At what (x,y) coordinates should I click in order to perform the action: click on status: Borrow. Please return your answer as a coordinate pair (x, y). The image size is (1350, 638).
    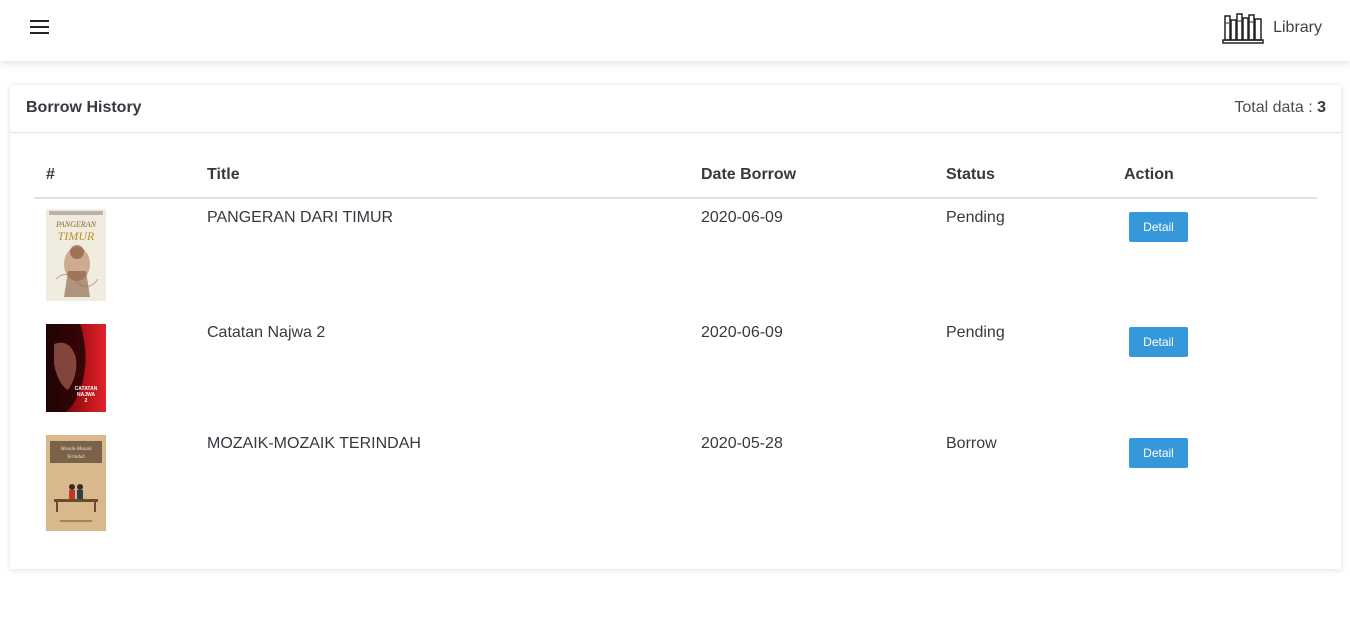
    Looking at the image, I should click on (971, 443).